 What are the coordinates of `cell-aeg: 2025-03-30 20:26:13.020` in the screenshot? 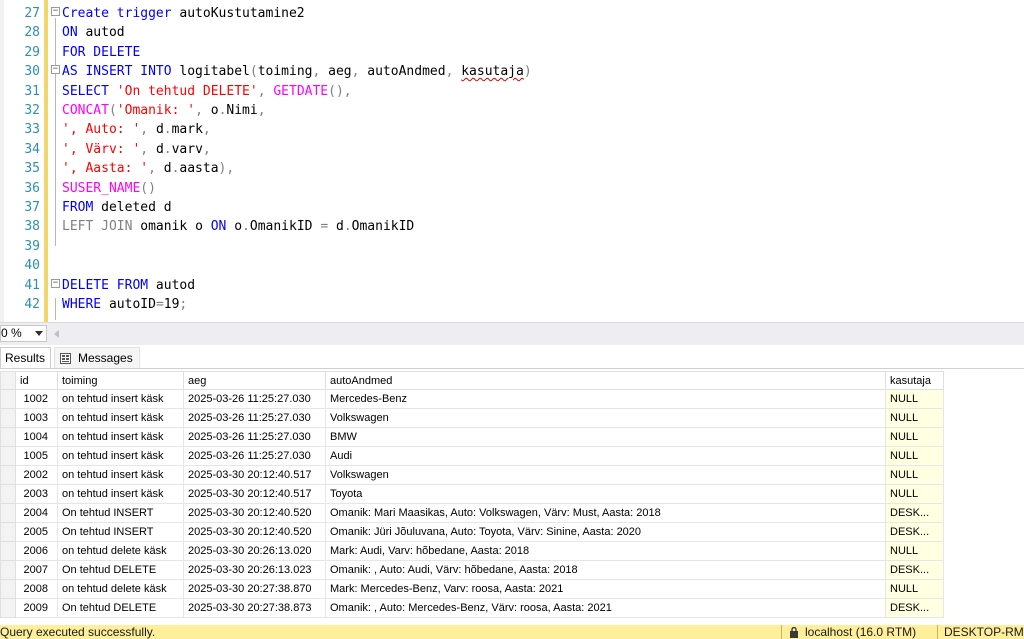 It's located at (254, 551).